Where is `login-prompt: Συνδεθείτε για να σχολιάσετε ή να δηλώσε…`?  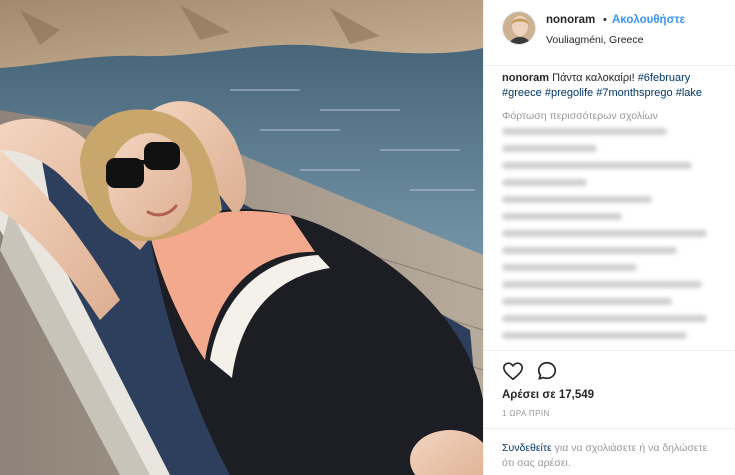 login-prompt: Συνδεθείτε για να σχολιάσετε ή να δηλώσε… is located at coordinates (609, 451).